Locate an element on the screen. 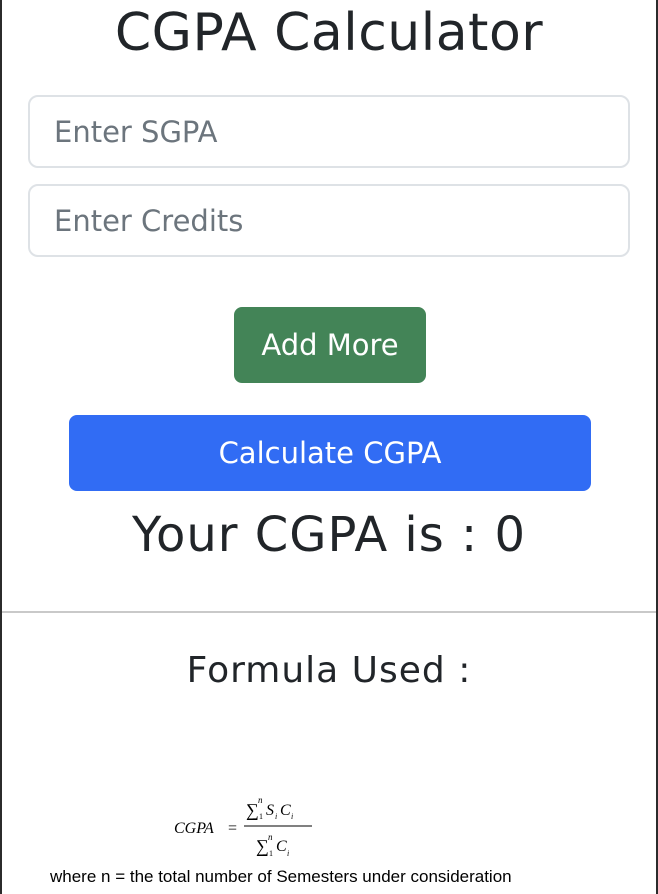 The width and height of the screenshot is (658, 894). section-divider is located at coordinates (329, 612).